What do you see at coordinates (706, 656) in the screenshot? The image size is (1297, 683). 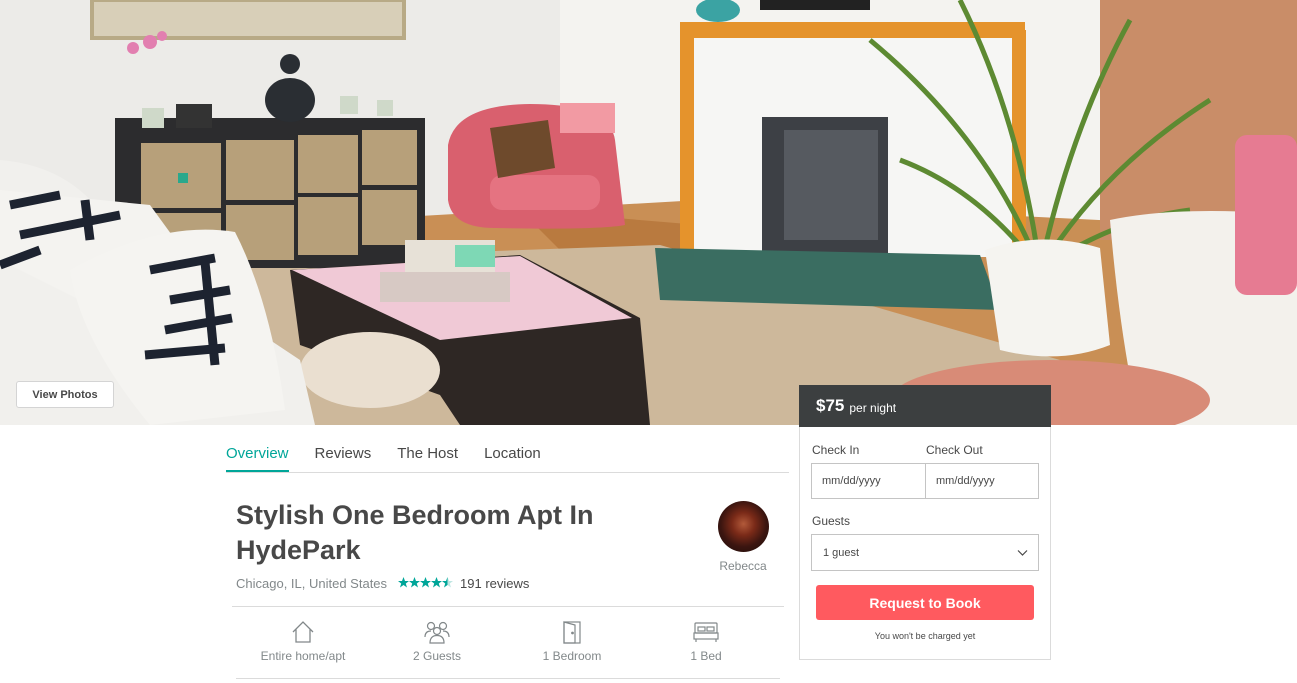 I see `amenity-label: 1 Bed` at bounding box center [706, 656].